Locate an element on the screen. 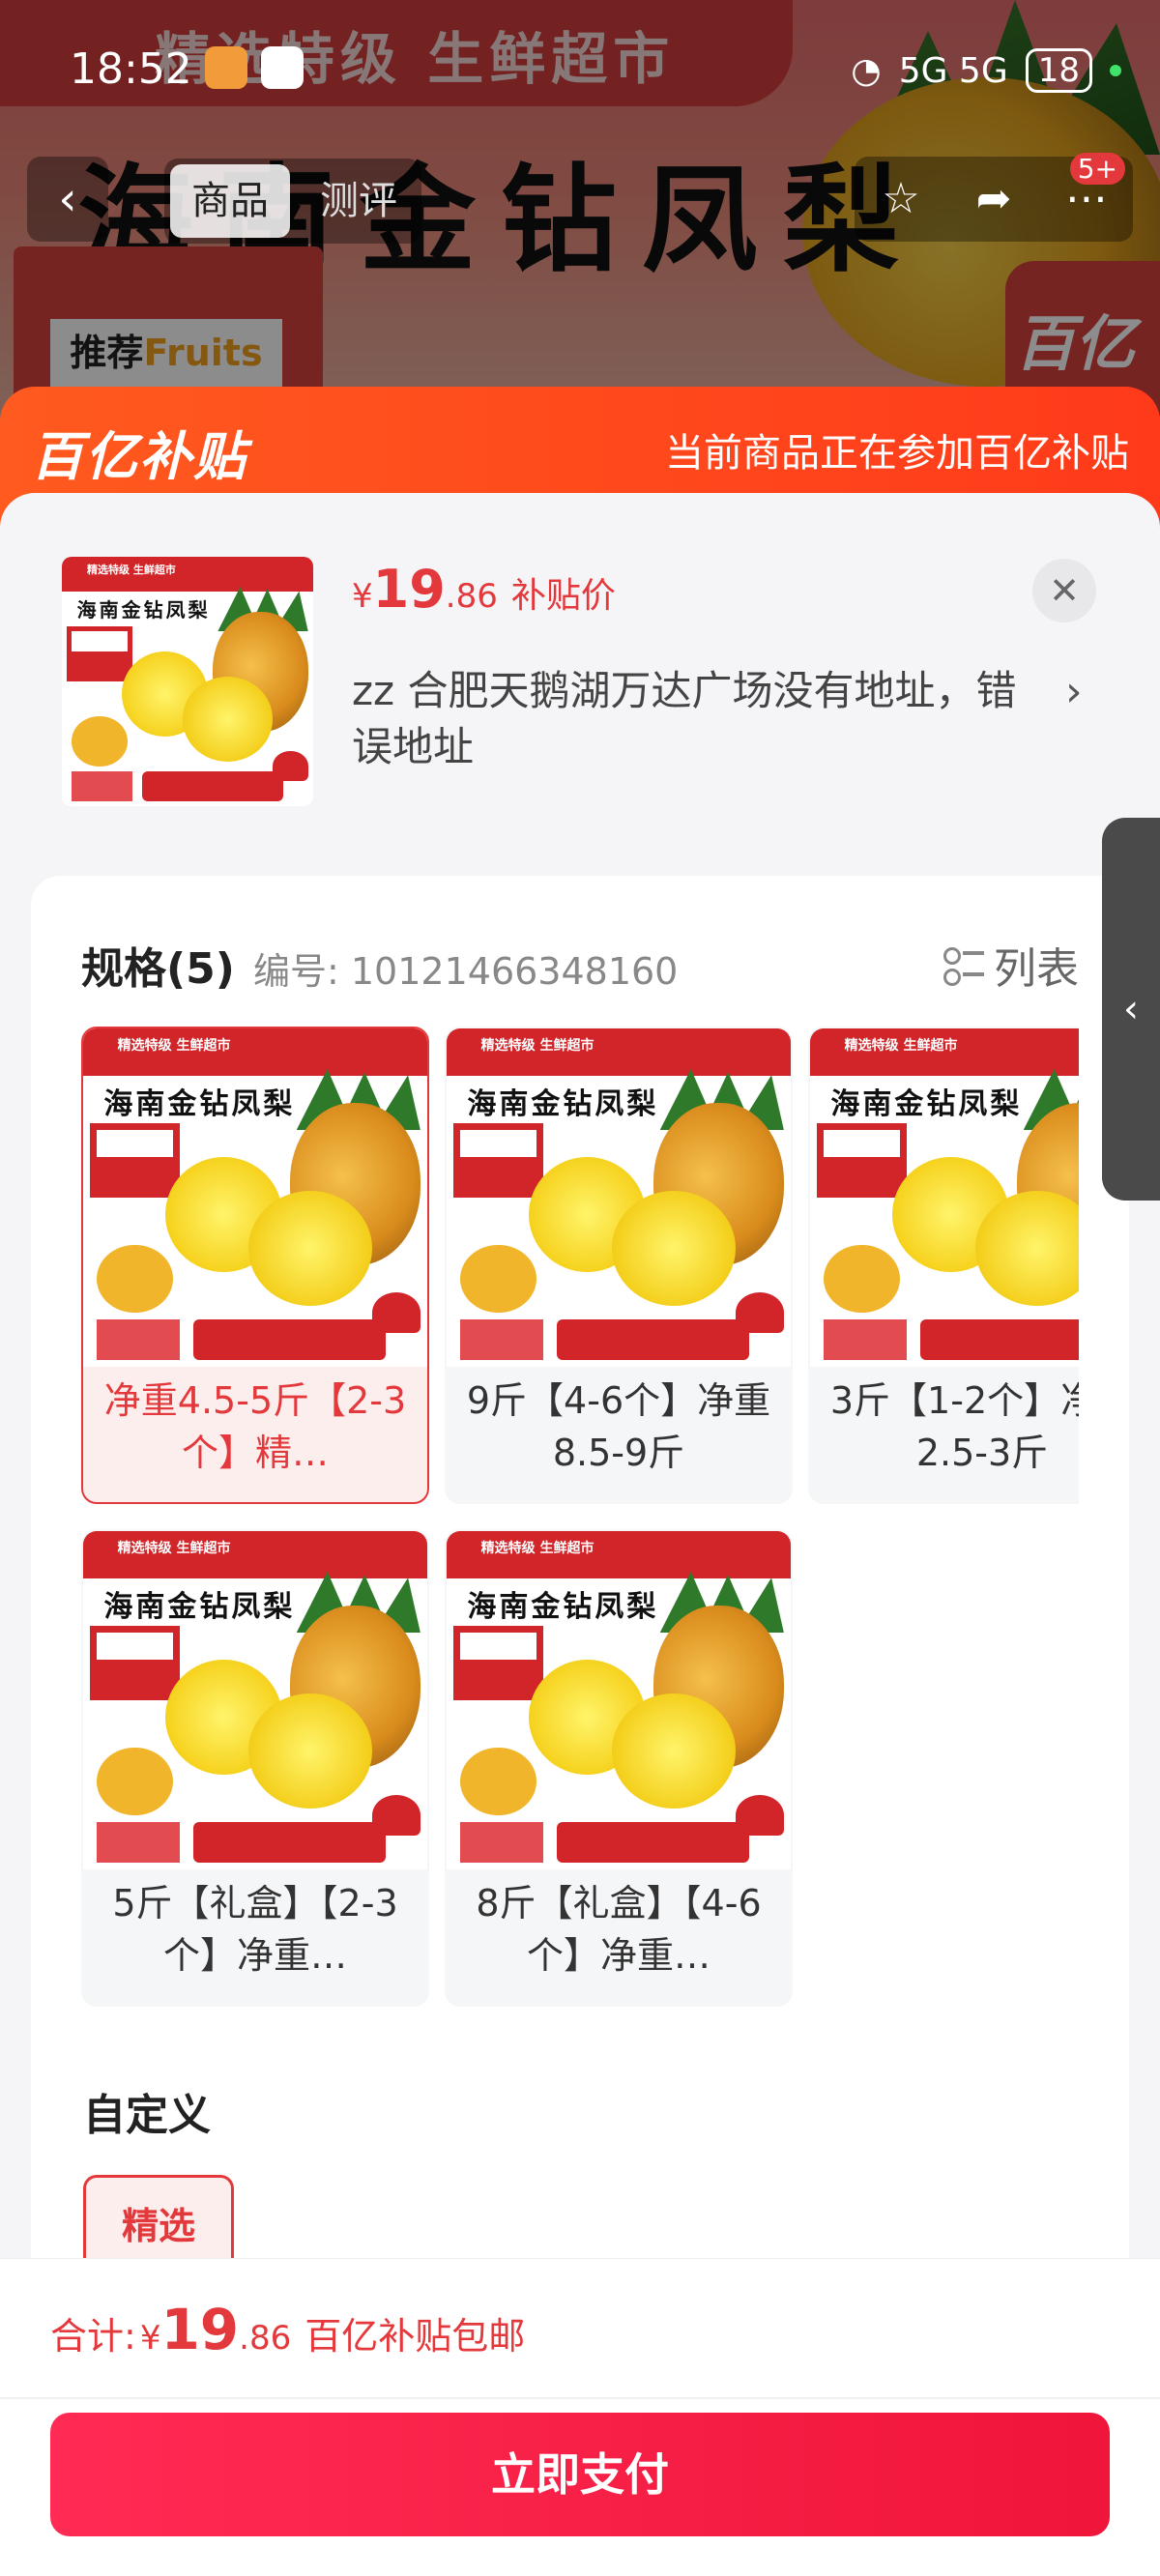  total-price: 合计: ¥19.86 百亿补贴包邮 is located at coordinates (288, 2329).